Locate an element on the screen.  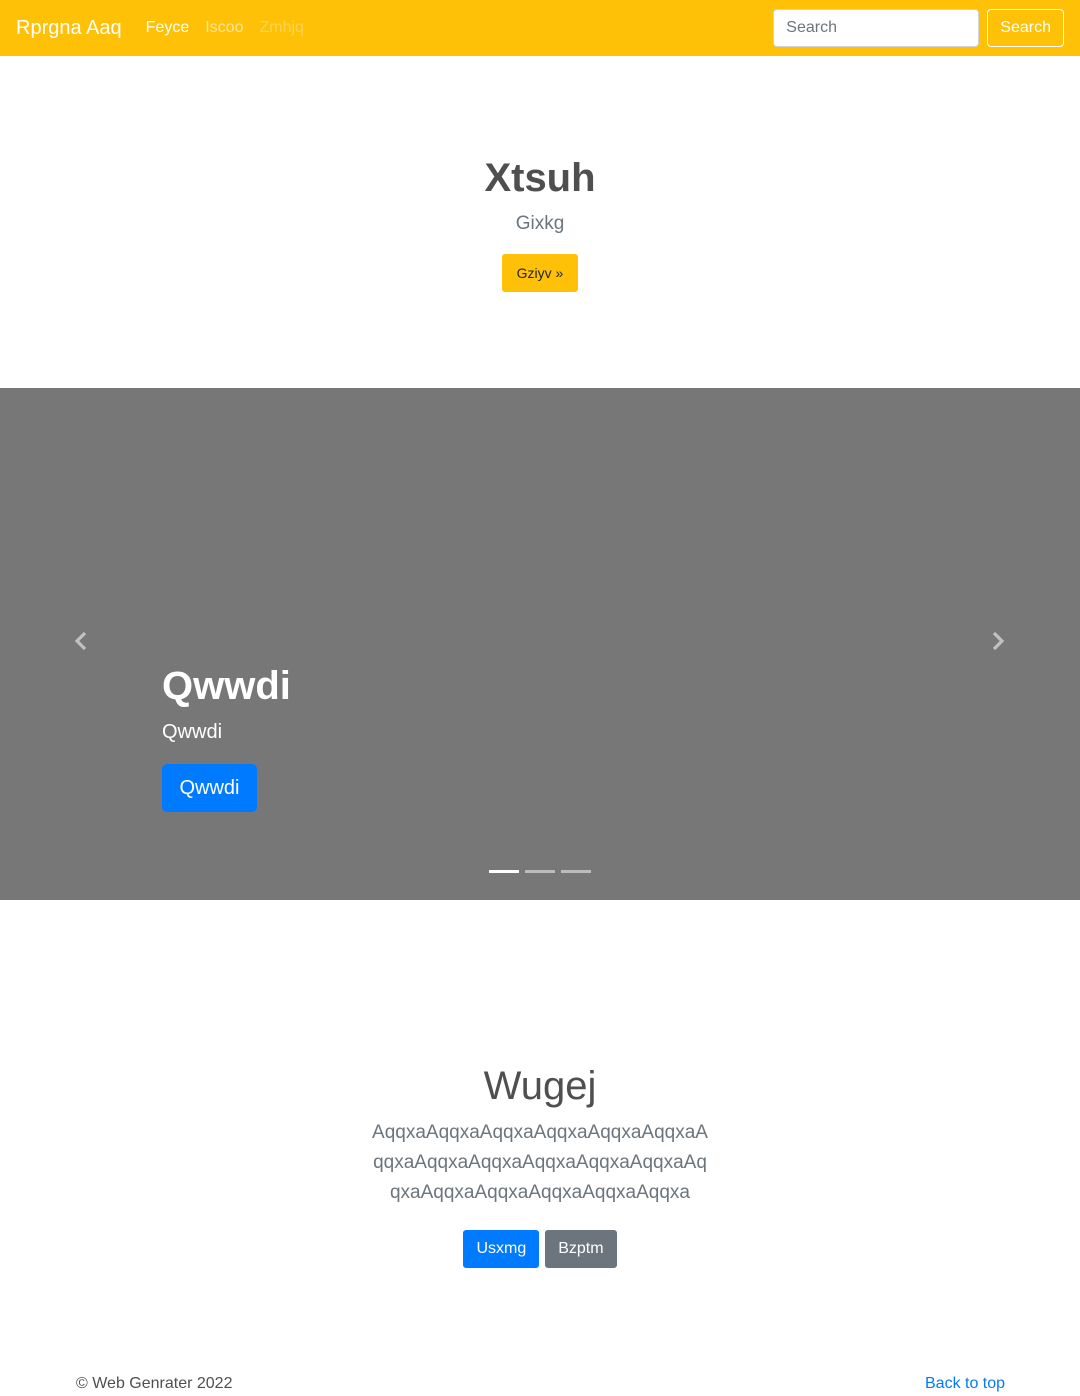
carousel-prev-button is located at coordinates (81, 643).